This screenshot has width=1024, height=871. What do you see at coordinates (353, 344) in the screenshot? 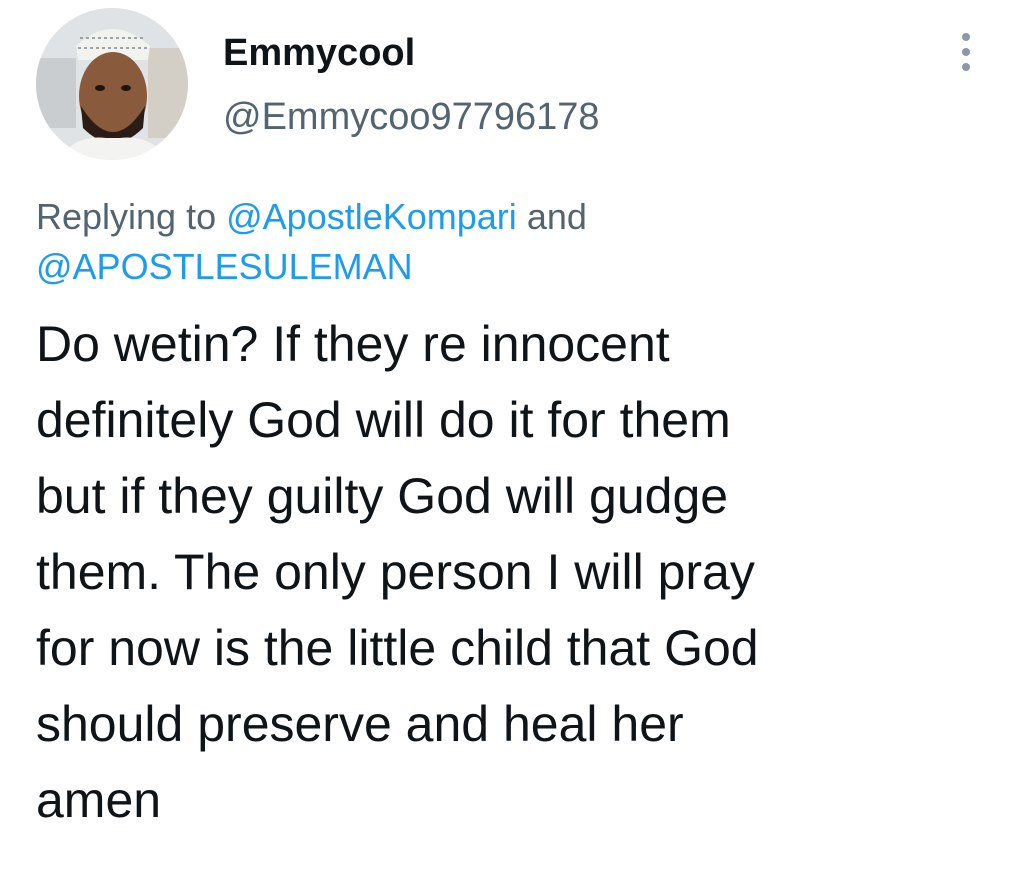
I see `tweet-text-line: Do wetin? If they re innocent` at bounding box center [353, 344].